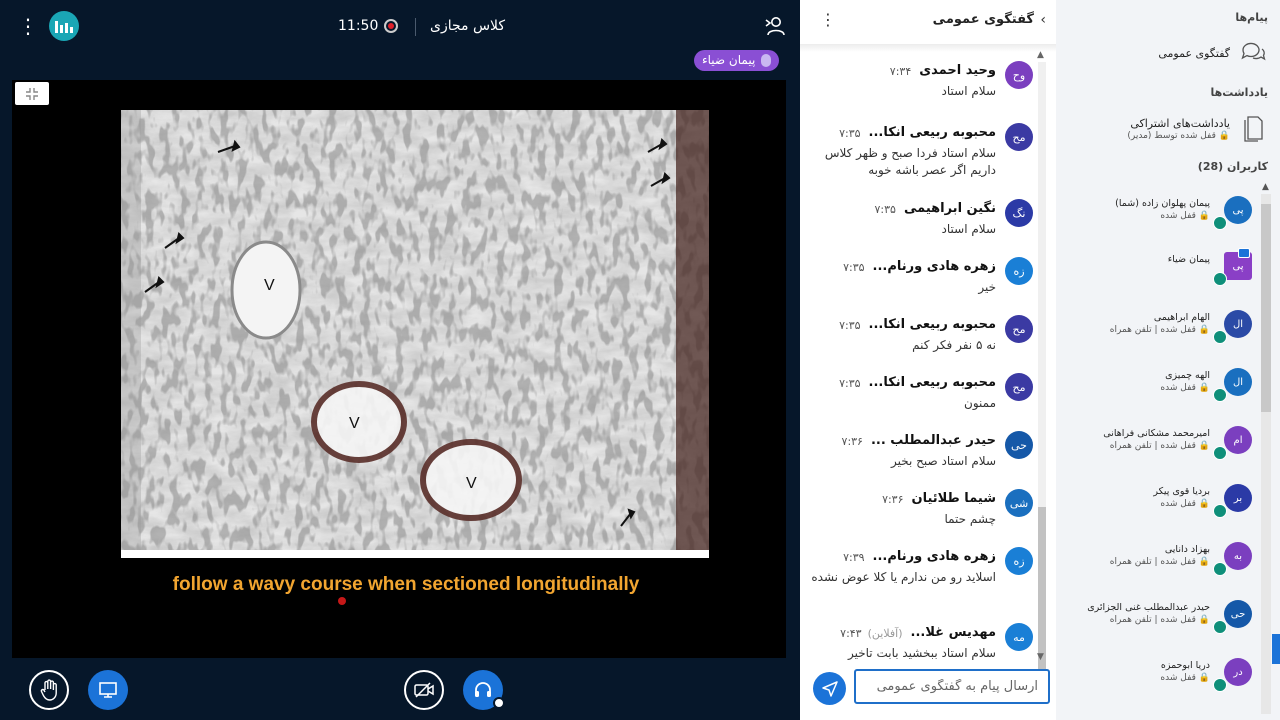  What do you see at coordinates (1181, 317) in the screenshot?
I see `user-name: الهام ابراهیمی` at bounding box center [1181, 317].